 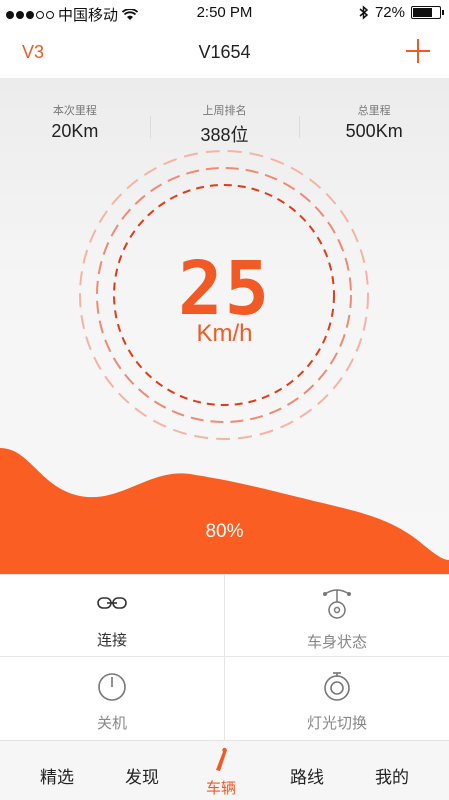 I want to click on tab-discover: 发现, so click(x=142, y=770).